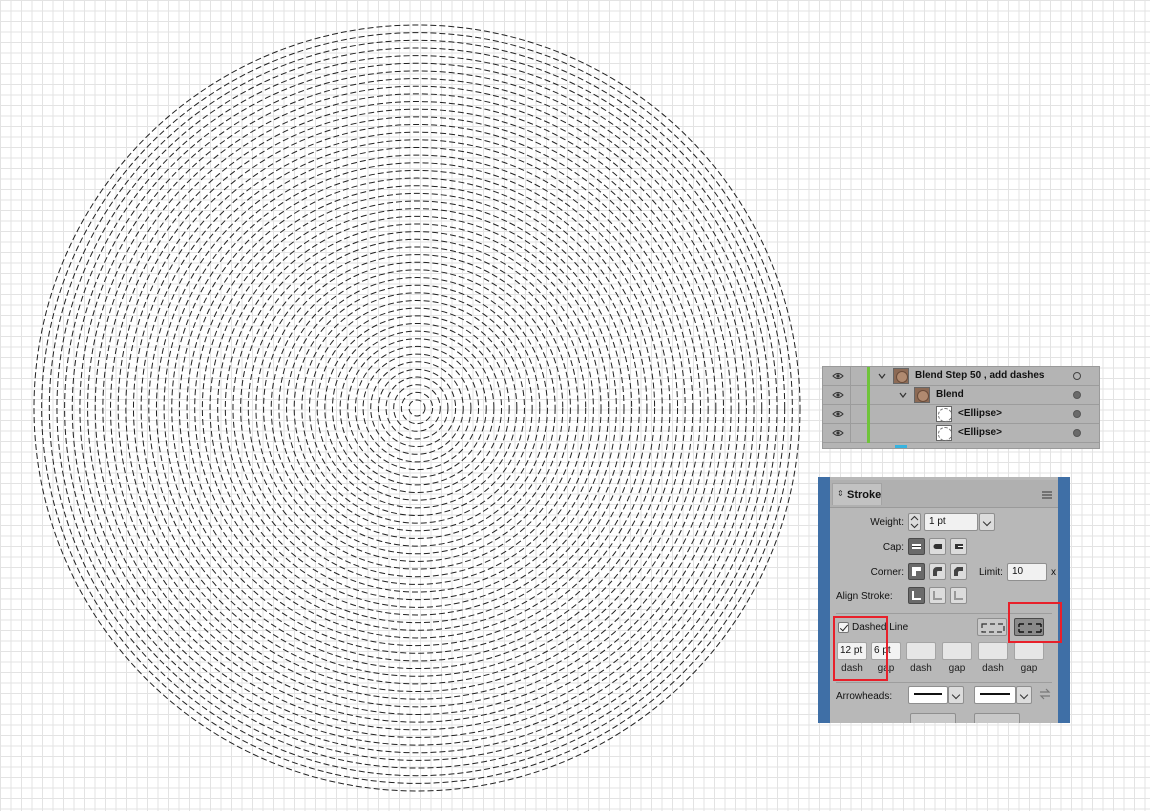 This screenshot has height=811, width=1150. Describe the element at coordinates (956, 695) in the screenshot. I see `start-arrowhead-dropdown` at that location.